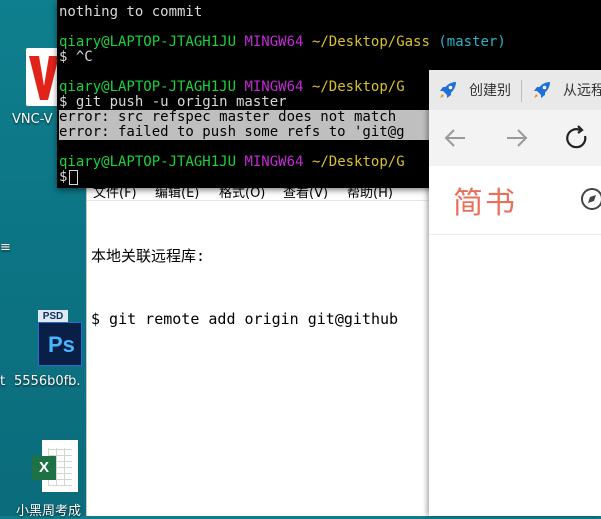 Image resolution: width=601 pixels, height=519 pixels. What do you see at coordinates (47, 381) in the screenshot?
I see `desktop-icon-label: 5556b0fb.` at bounding box center [47, 381].